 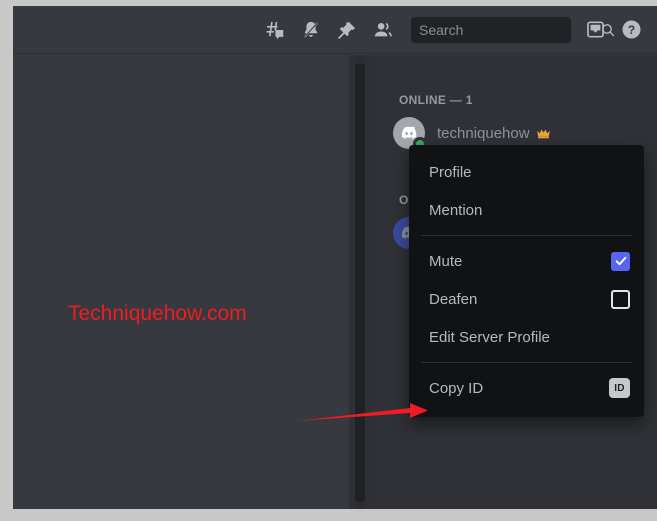 What do you see at coordinates (446, 261) in the screenshot?
I see `menu-item-label: Mute` at bounding box center [446, 261].